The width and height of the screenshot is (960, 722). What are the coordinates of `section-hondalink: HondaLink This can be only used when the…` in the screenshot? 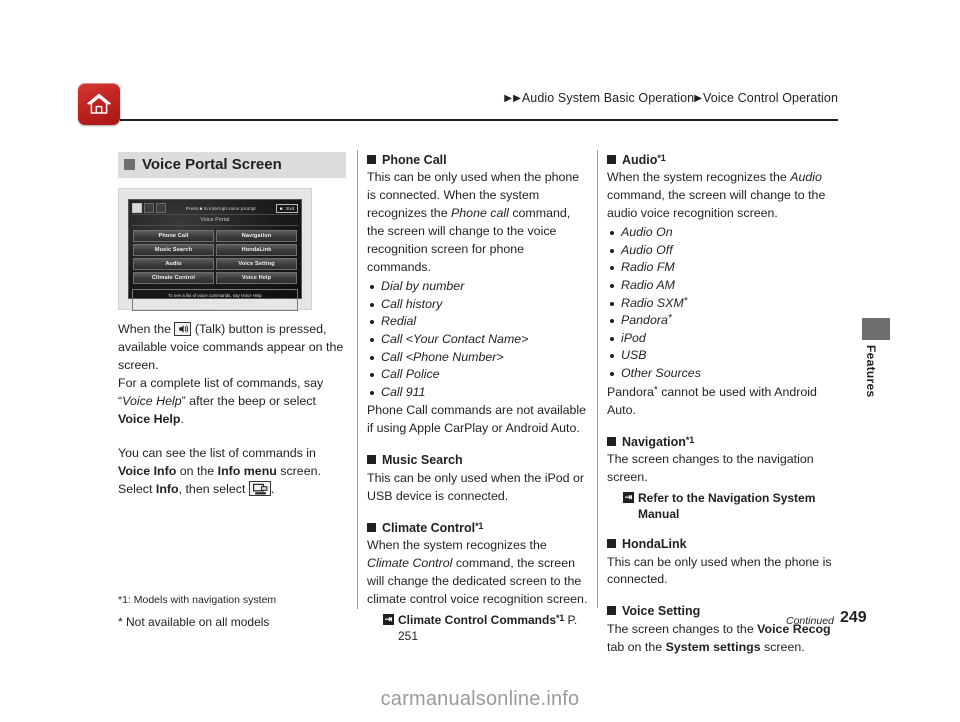 It's located at (723, 562).